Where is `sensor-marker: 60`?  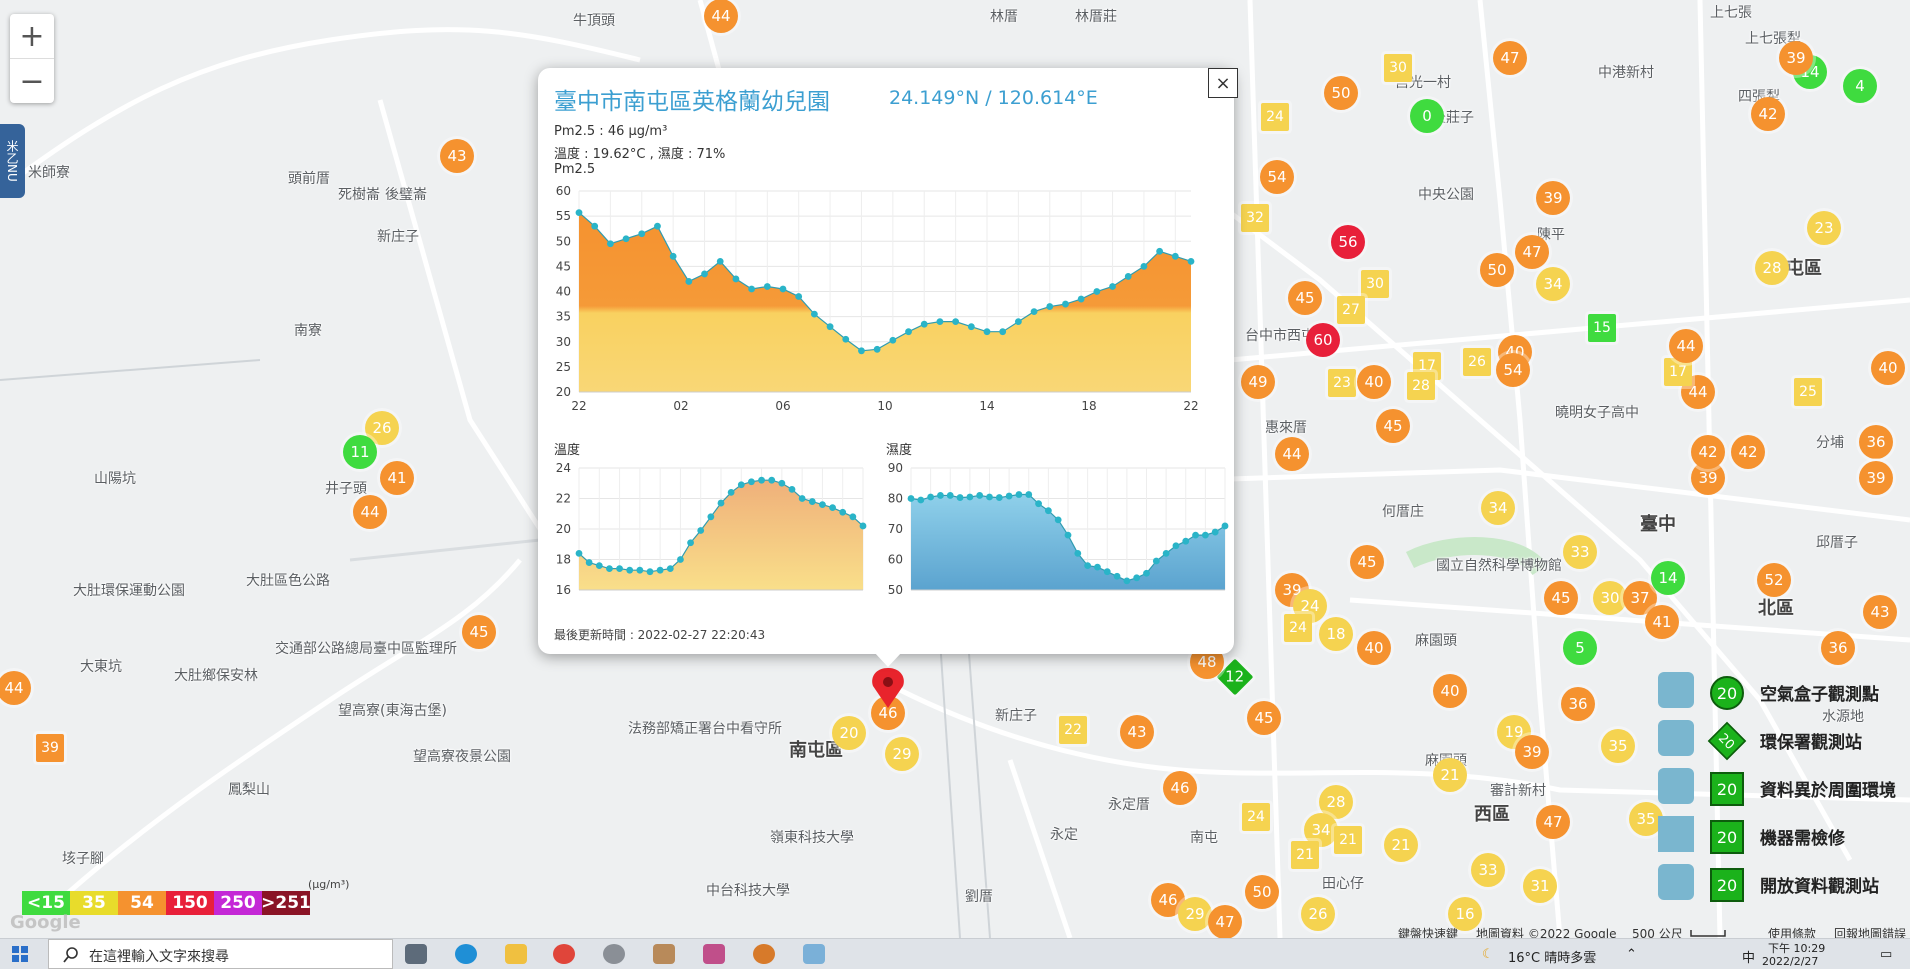
sensor-marker: 60 is located at coordinates (1323, 340).